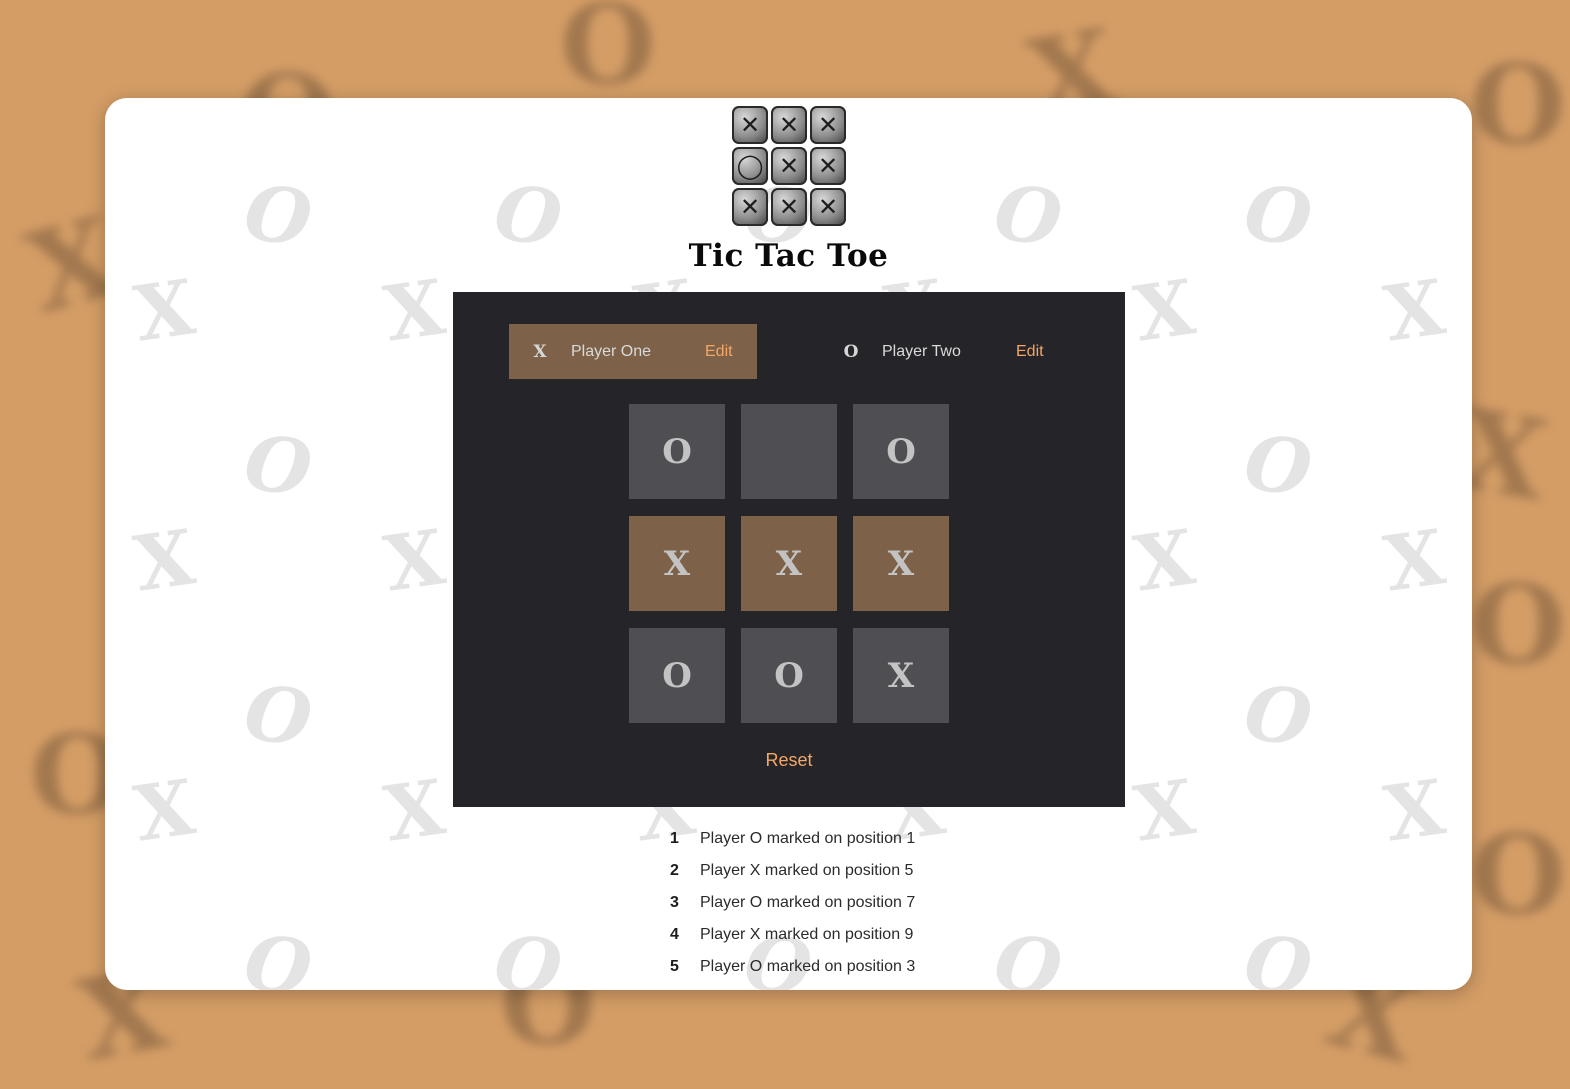 The height and width of the screenshot is (1089, 1570). Describe the element at coordinates (540, 351) in the screenshot. I see `player-one-symbol: X` at that location.